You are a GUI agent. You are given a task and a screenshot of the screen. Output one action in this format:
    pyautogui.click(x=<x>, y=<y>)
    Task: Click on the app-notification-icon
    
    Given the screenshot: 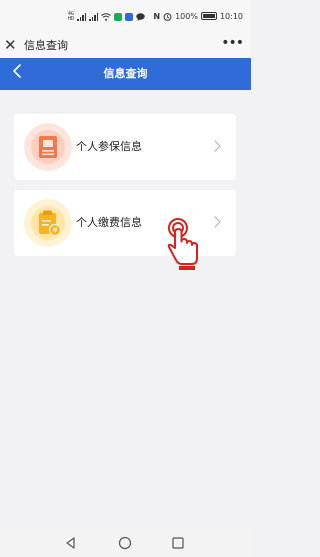 What is the action you would take?
    pyautogui.click(x=118, y=17)
    